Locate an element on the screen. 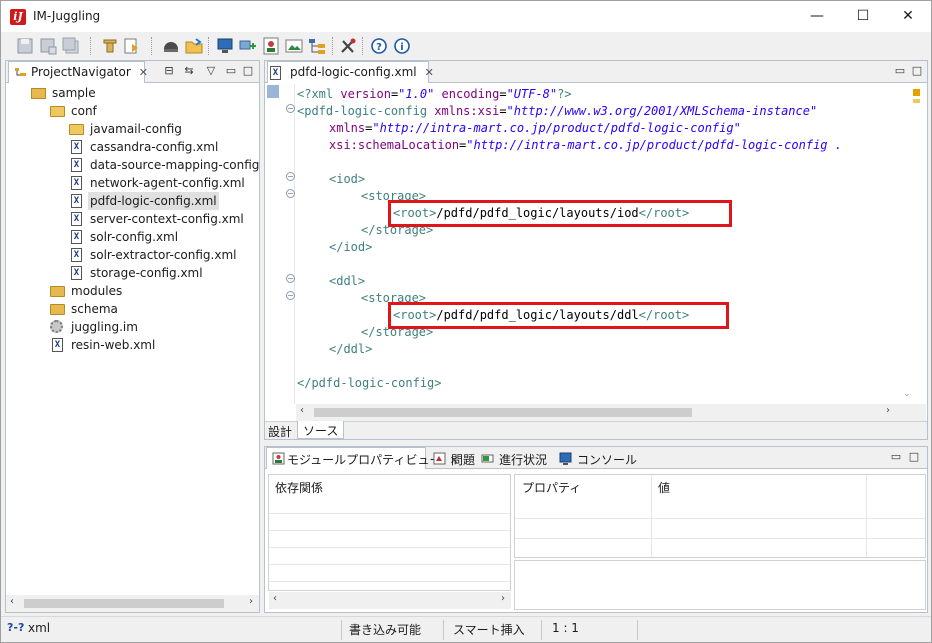 The image size is (932, 643). info-icon: i is located at coordinates (402, 46).